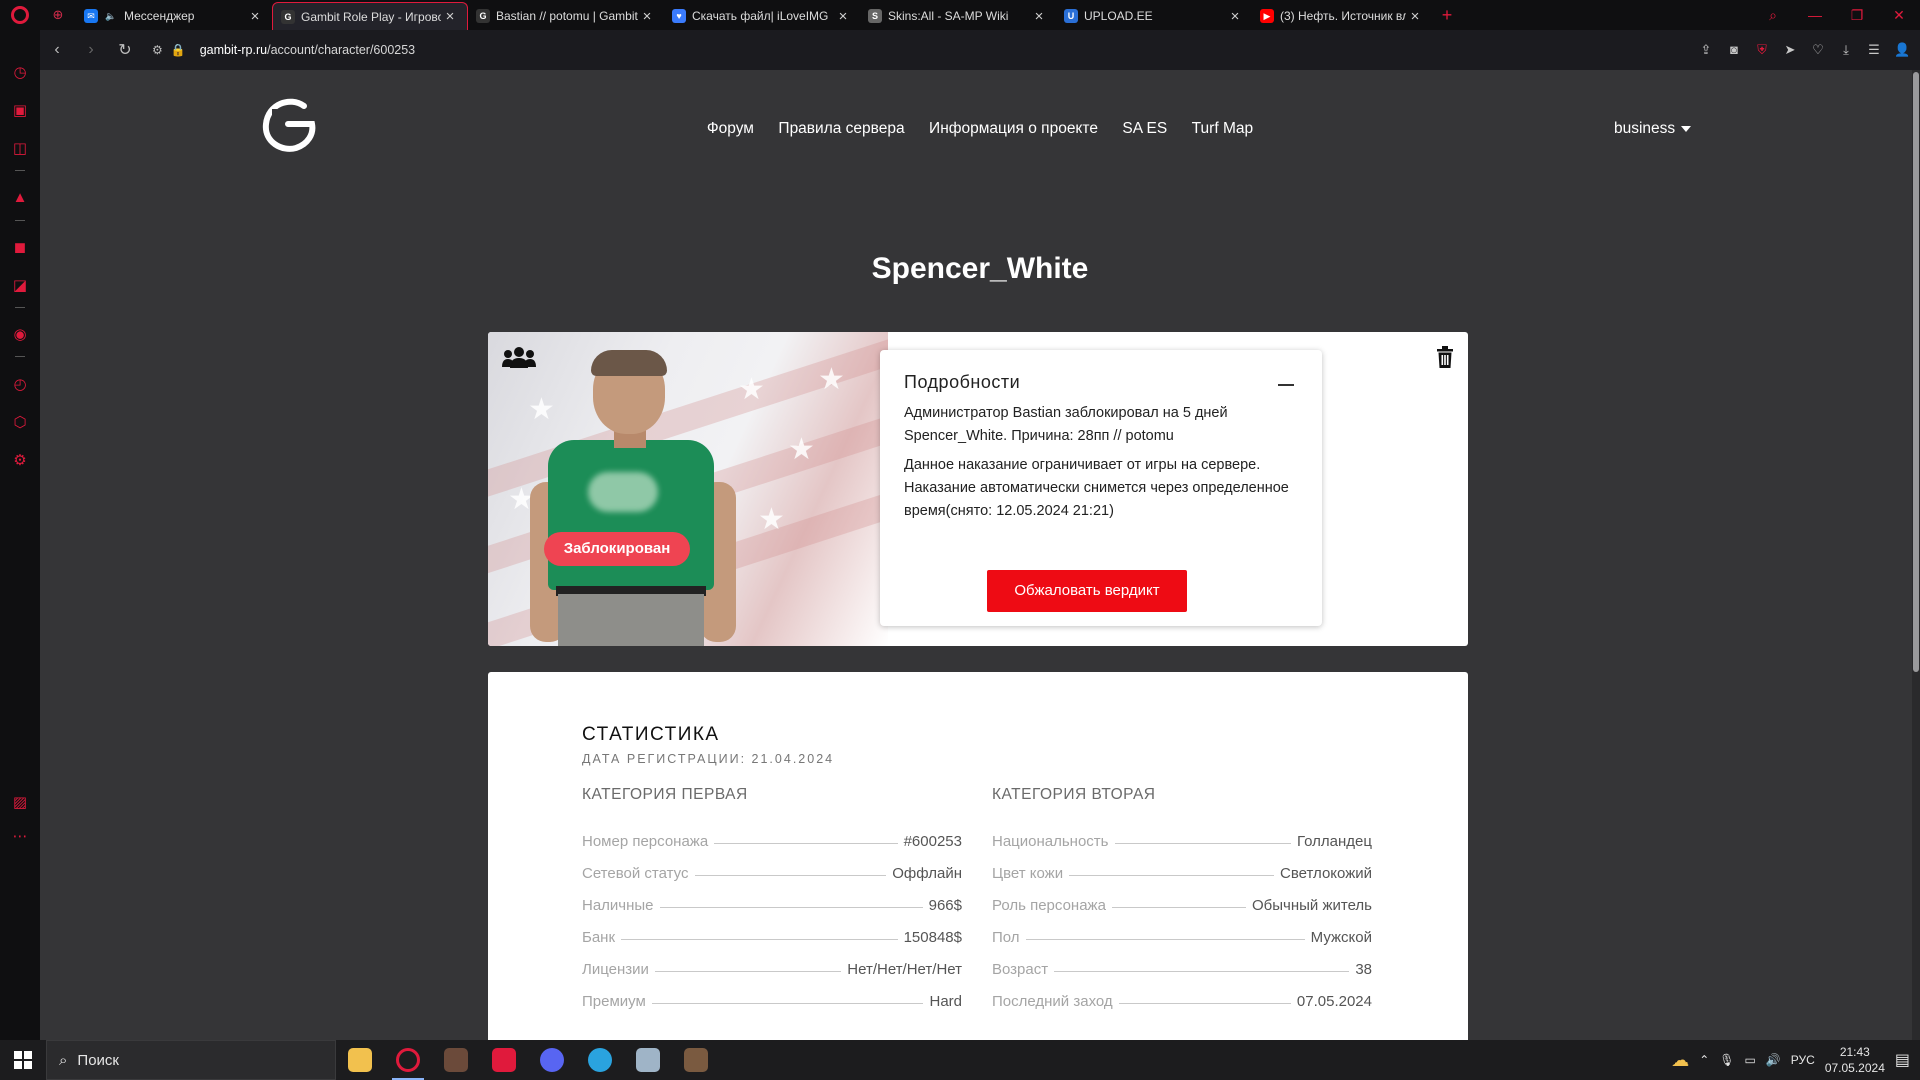  Describe the element at coordinates (1790, 50) in the screenshot. I see `send-icon: ➤` at that location.